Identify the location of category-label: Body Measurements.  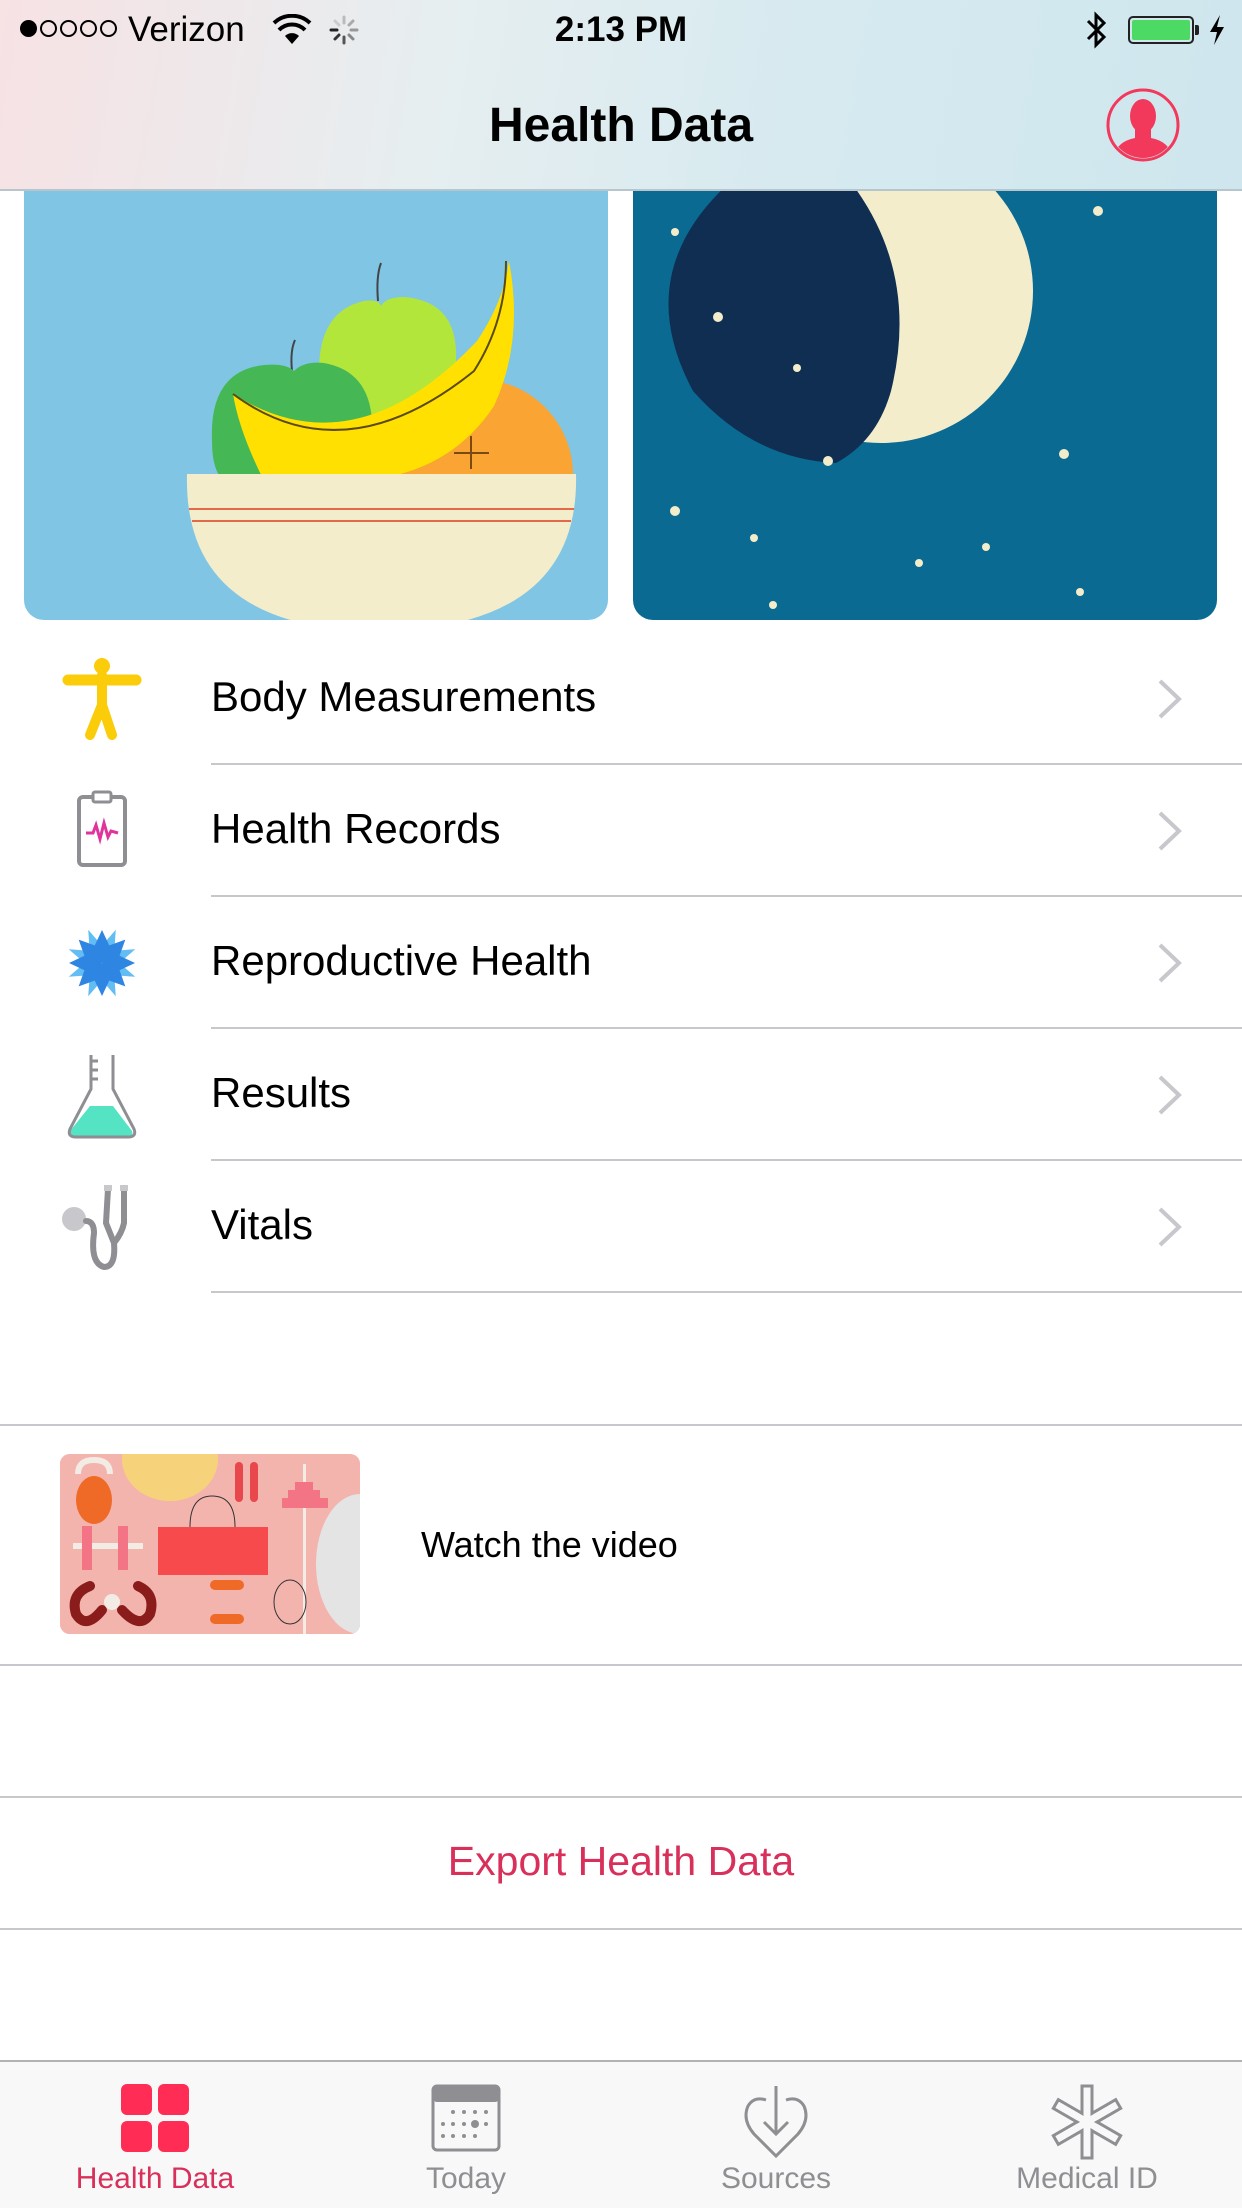
(404, 696).